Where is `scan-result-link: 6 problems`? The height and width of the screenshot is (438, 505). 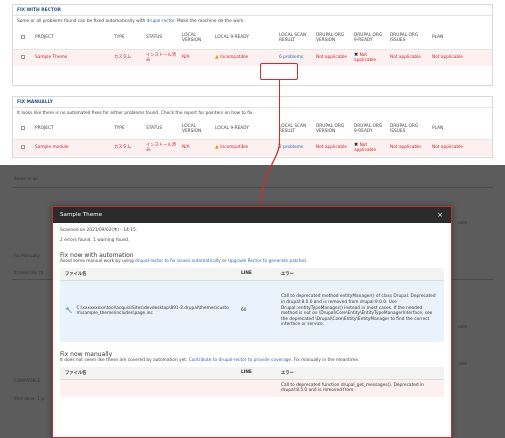 scan-result-link: 6 problems is located at coordinates (291, 57).